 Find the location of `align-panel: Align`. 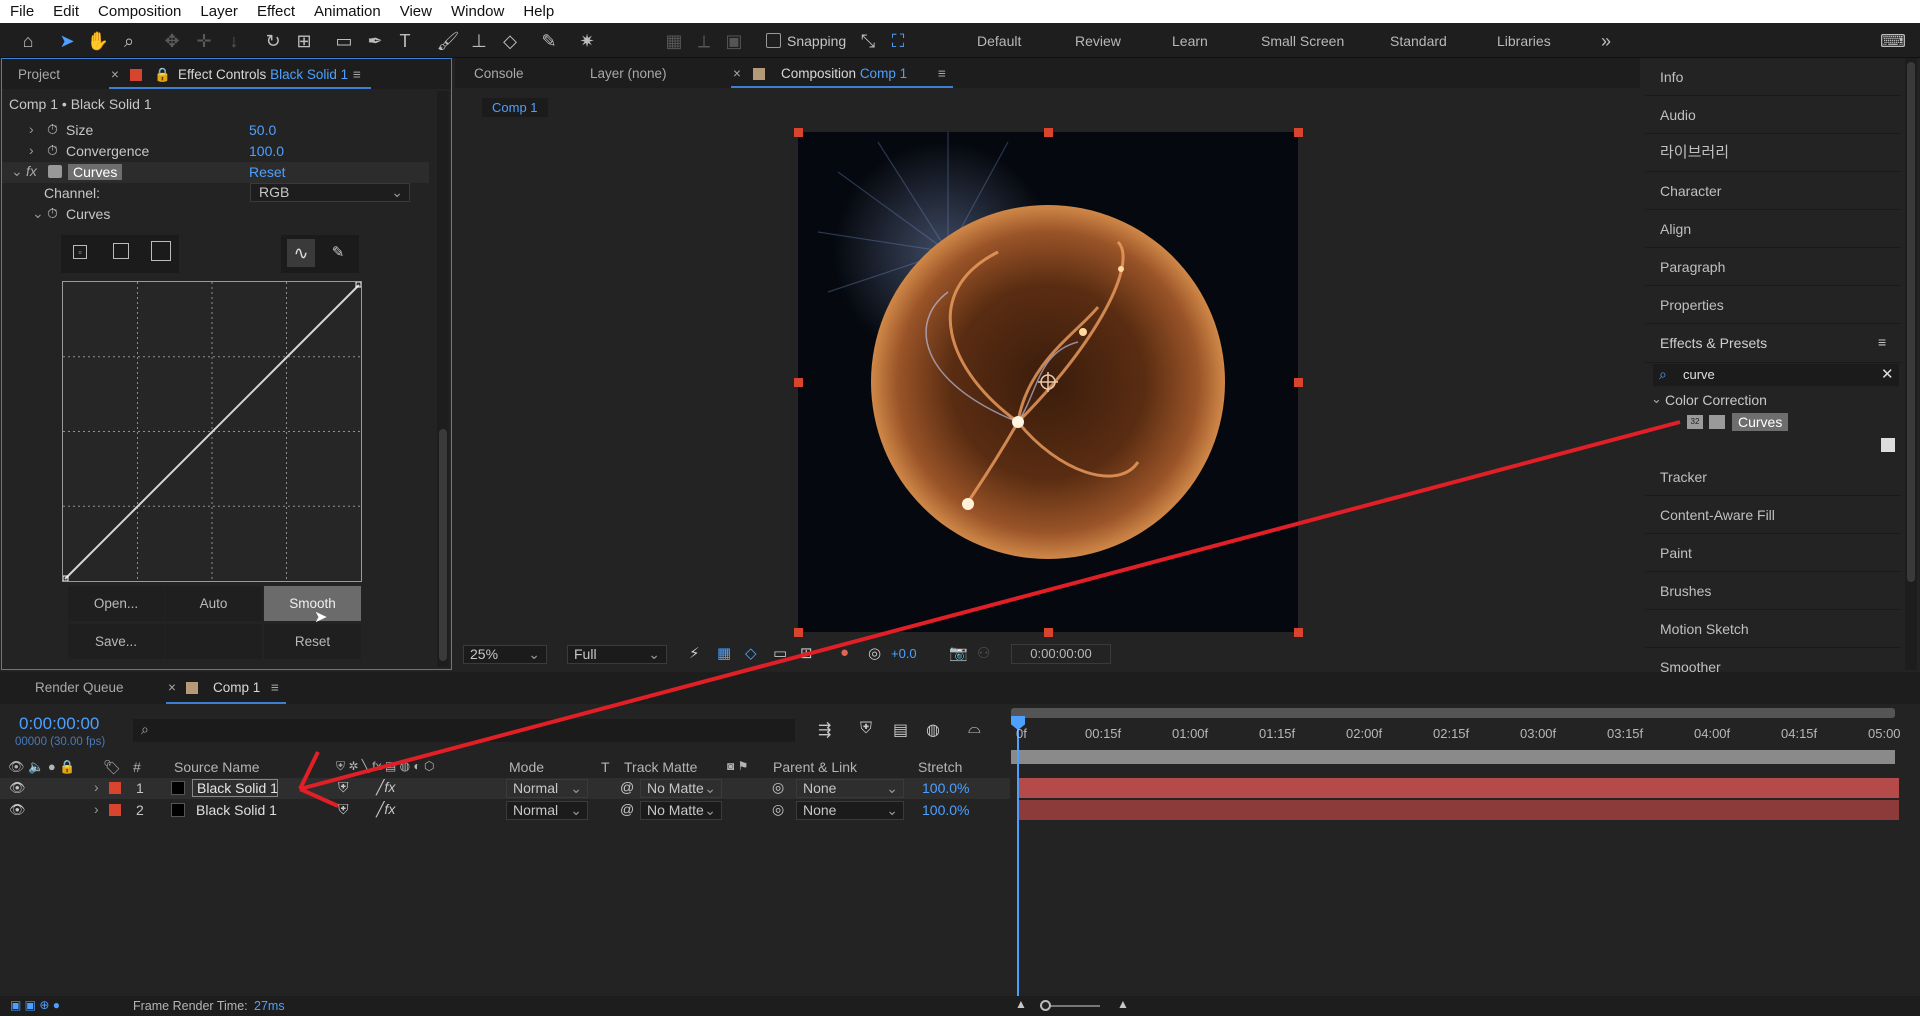

align-panel: Align is located at coordinates (1773, 229).